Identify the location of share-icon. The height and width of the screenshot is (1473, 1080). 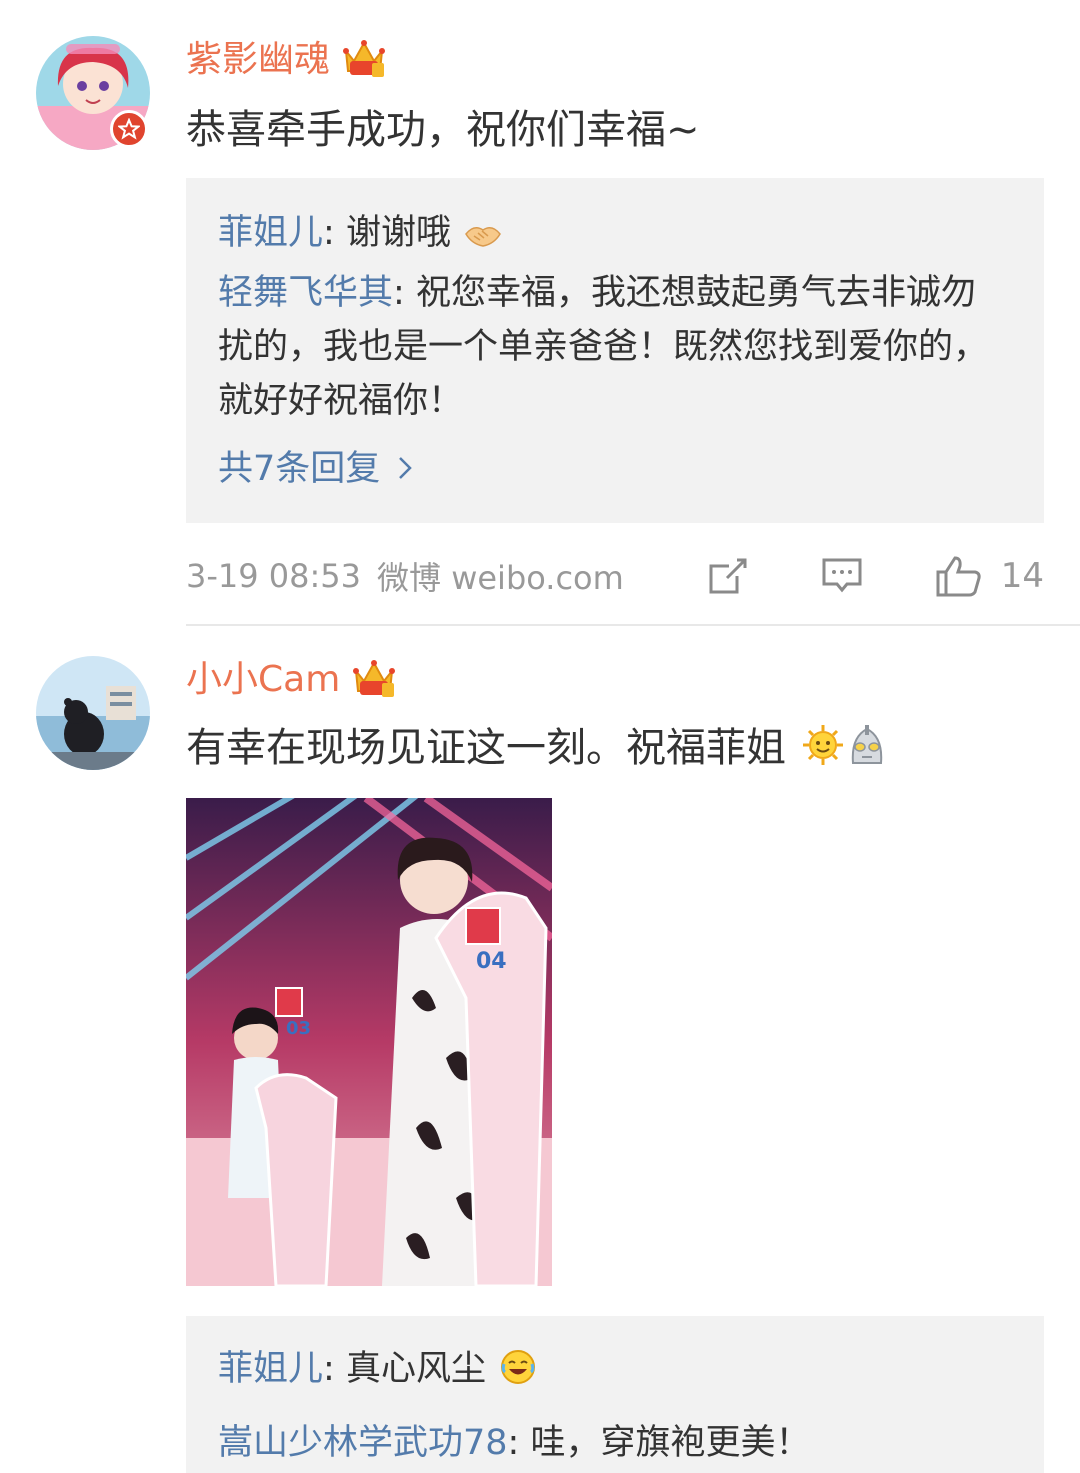
(728, 576).